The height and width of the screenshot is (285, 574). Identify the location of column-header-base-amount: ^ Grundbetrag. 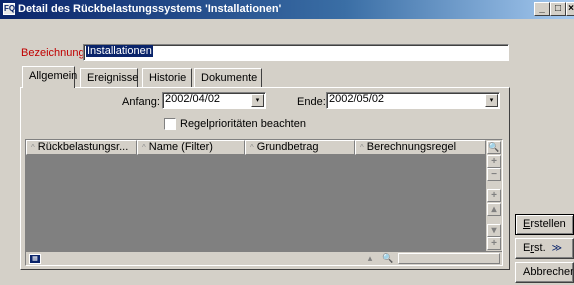
(300, 147).